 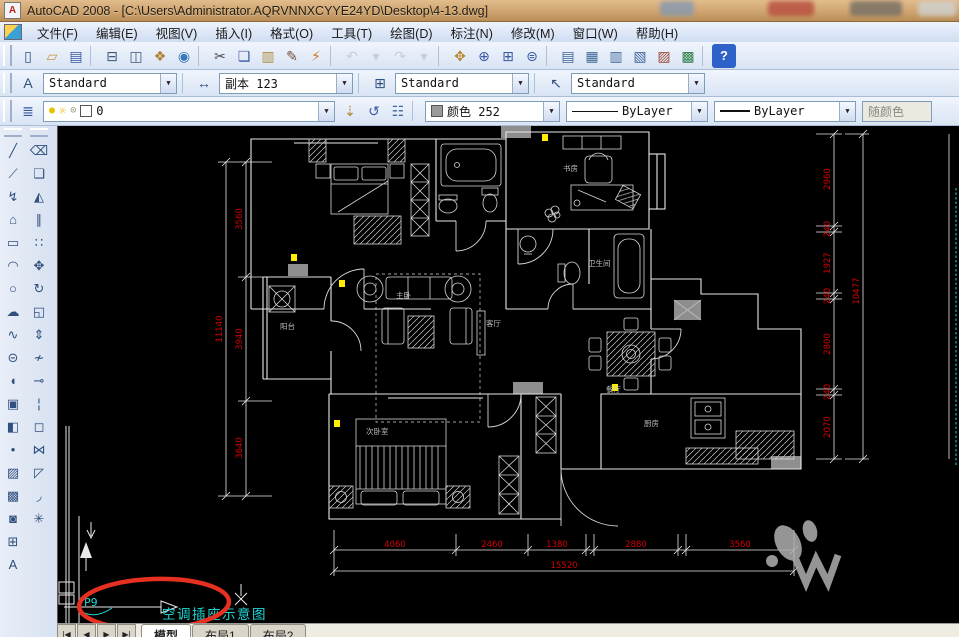 I want to click on copy-icon: ❏, so click(x=244, y=56).